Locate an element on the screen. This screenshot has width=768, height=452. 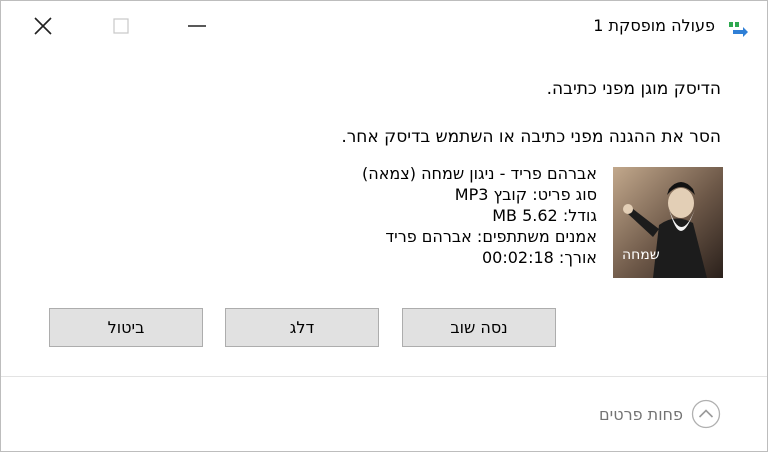
close-icon is located at coordinates (43, 26).